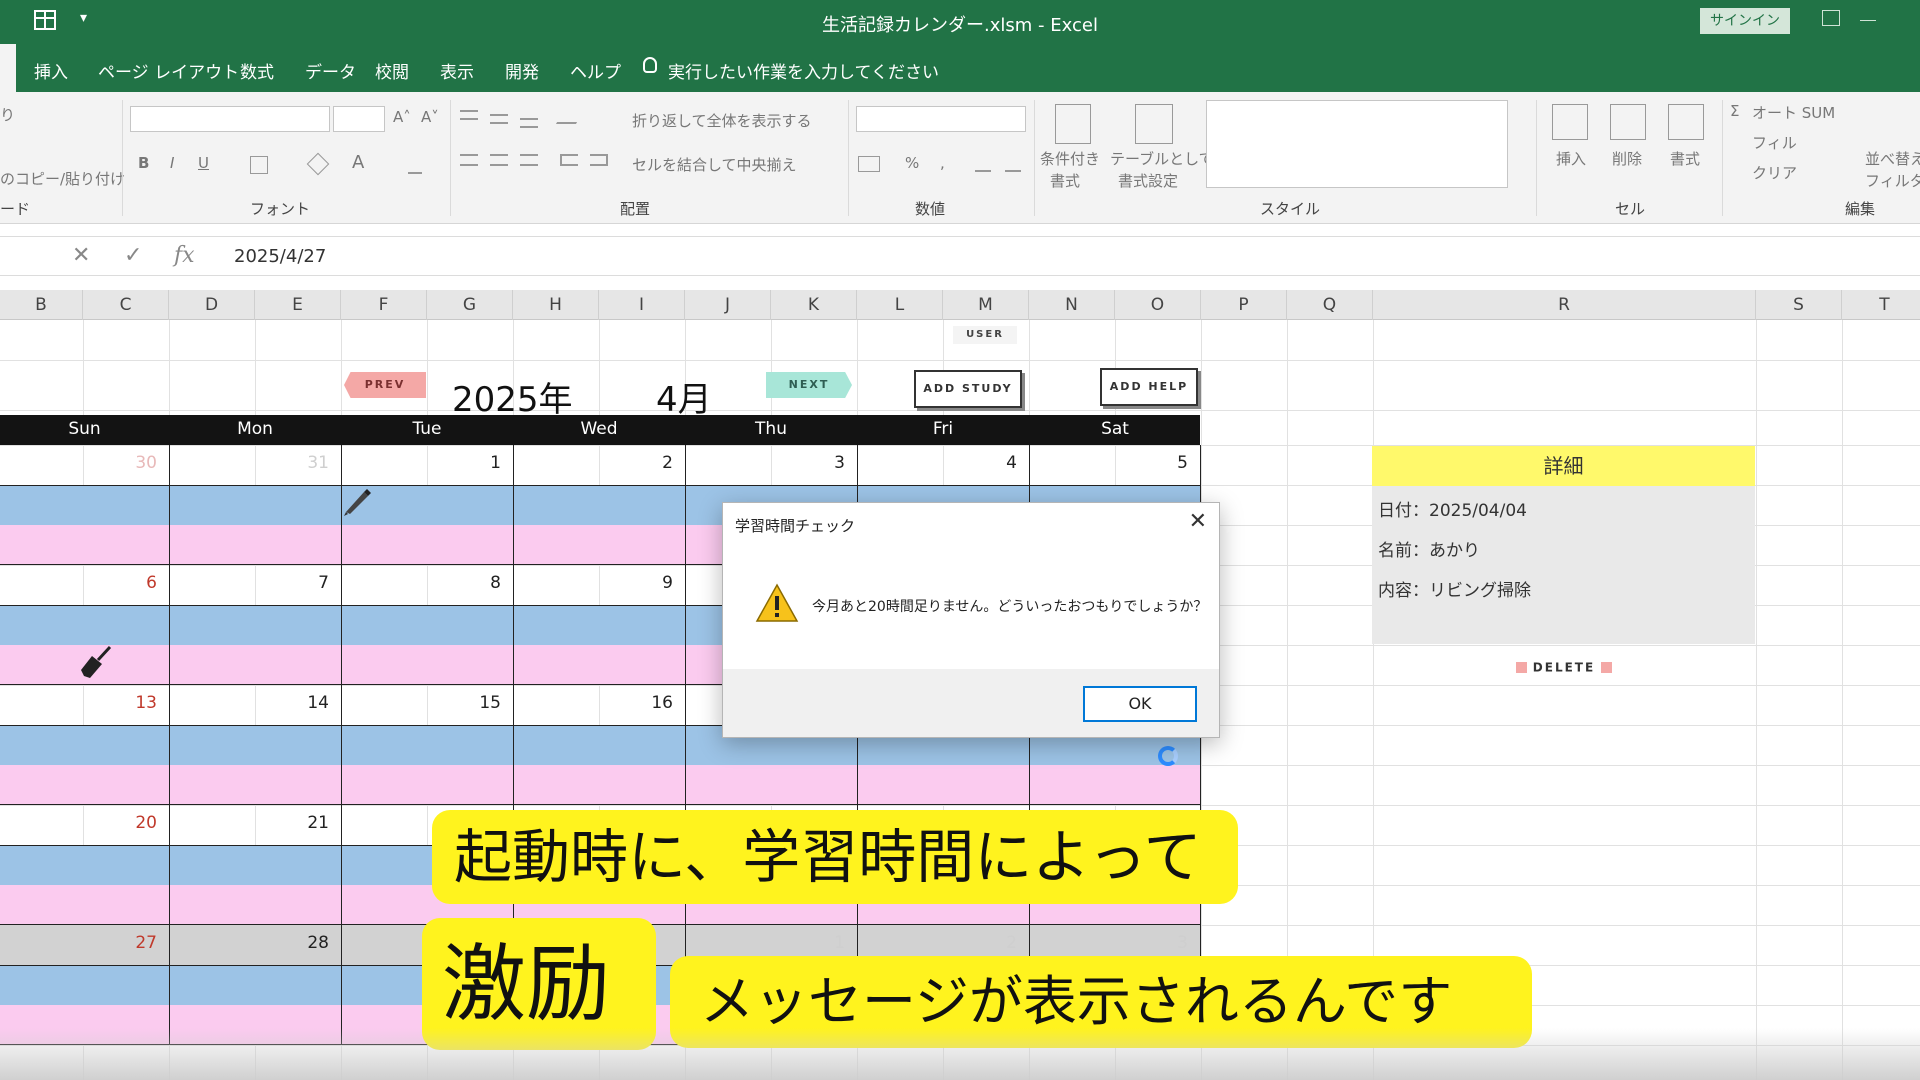 This screenshot has height=1080, width=1920. What do you see at coordinates (499, 160) in the screenshot?
I see `align-center-icon` at bounding box center [499, 160].